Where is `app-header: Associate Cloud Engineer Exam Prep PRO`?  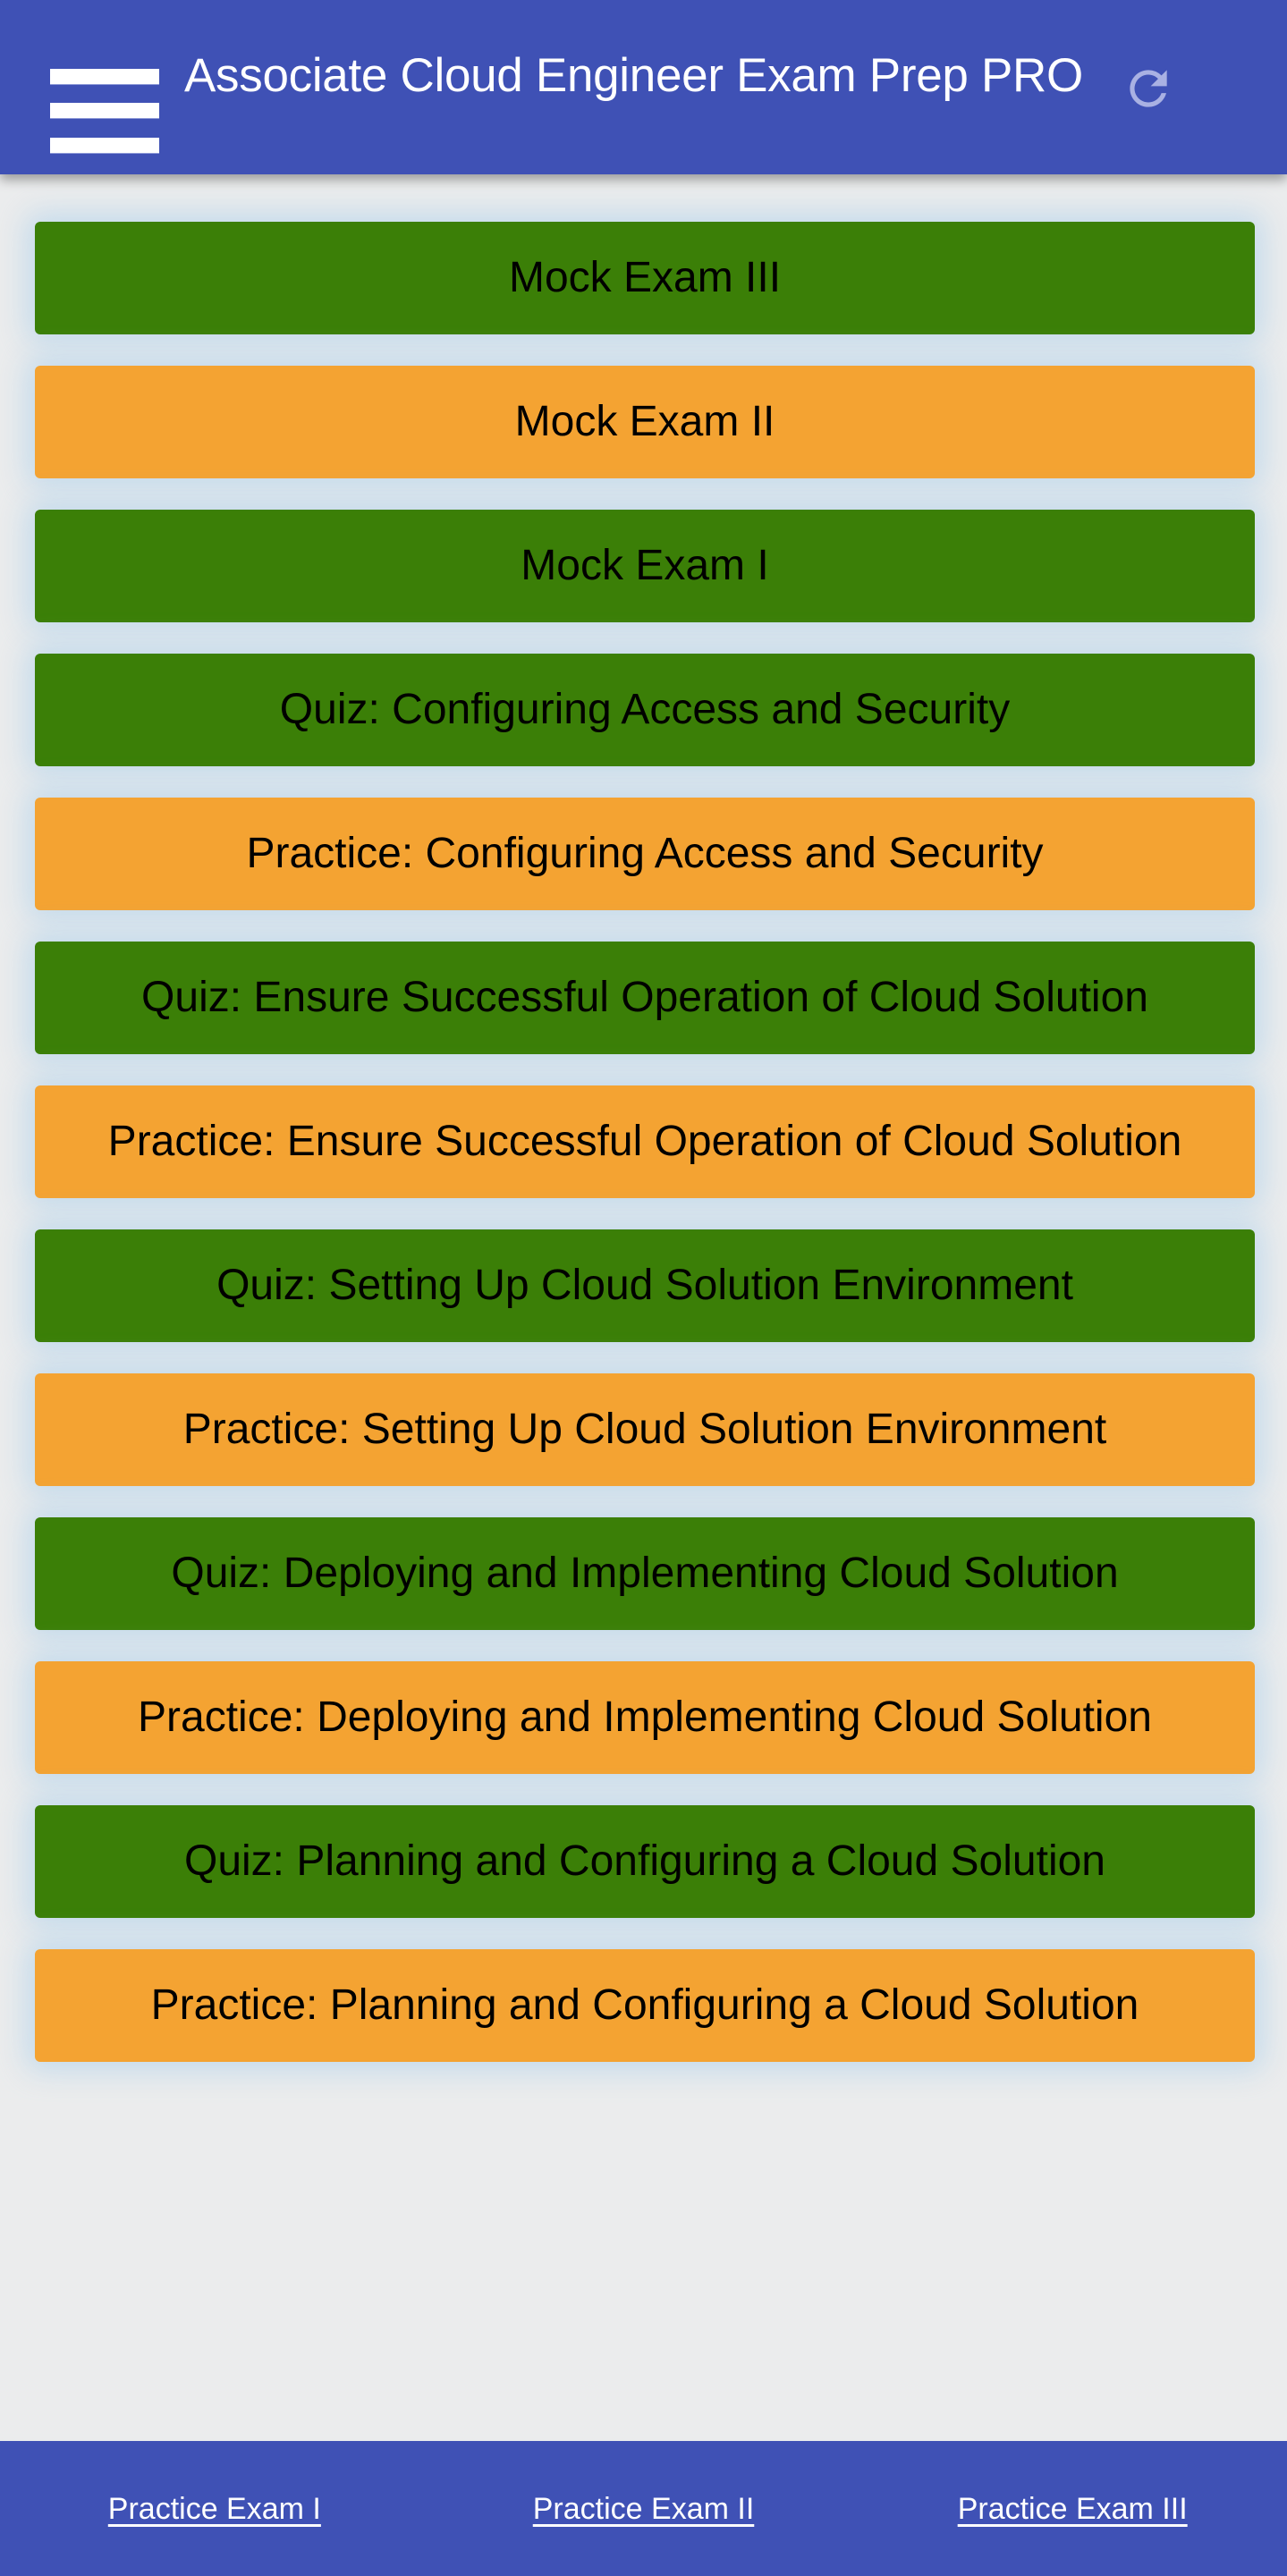
app-header: Associate Cloud Engineer Exam Prep PRO is located at coordinates (643, 87).